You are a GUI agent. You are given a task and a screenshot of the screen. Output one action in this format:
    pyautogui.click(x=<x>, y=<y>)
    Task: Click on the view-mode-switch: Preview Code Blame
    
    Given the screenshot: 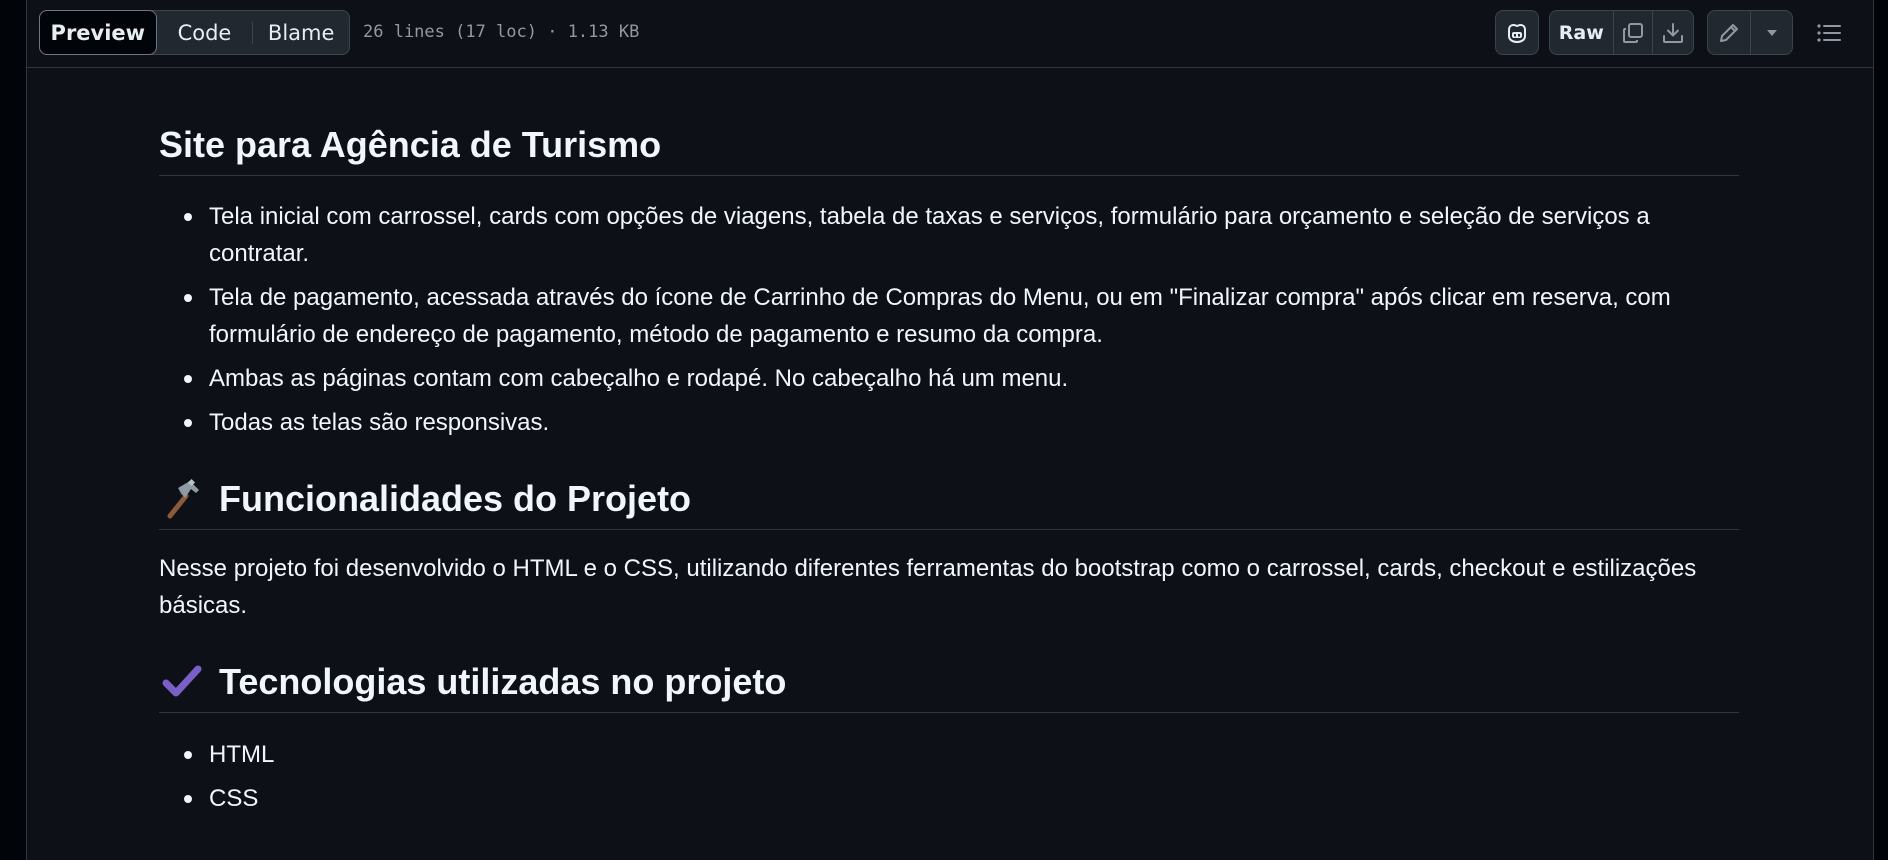 What is the action you would take?
    pyautogui.click(x=194, y=32)
    